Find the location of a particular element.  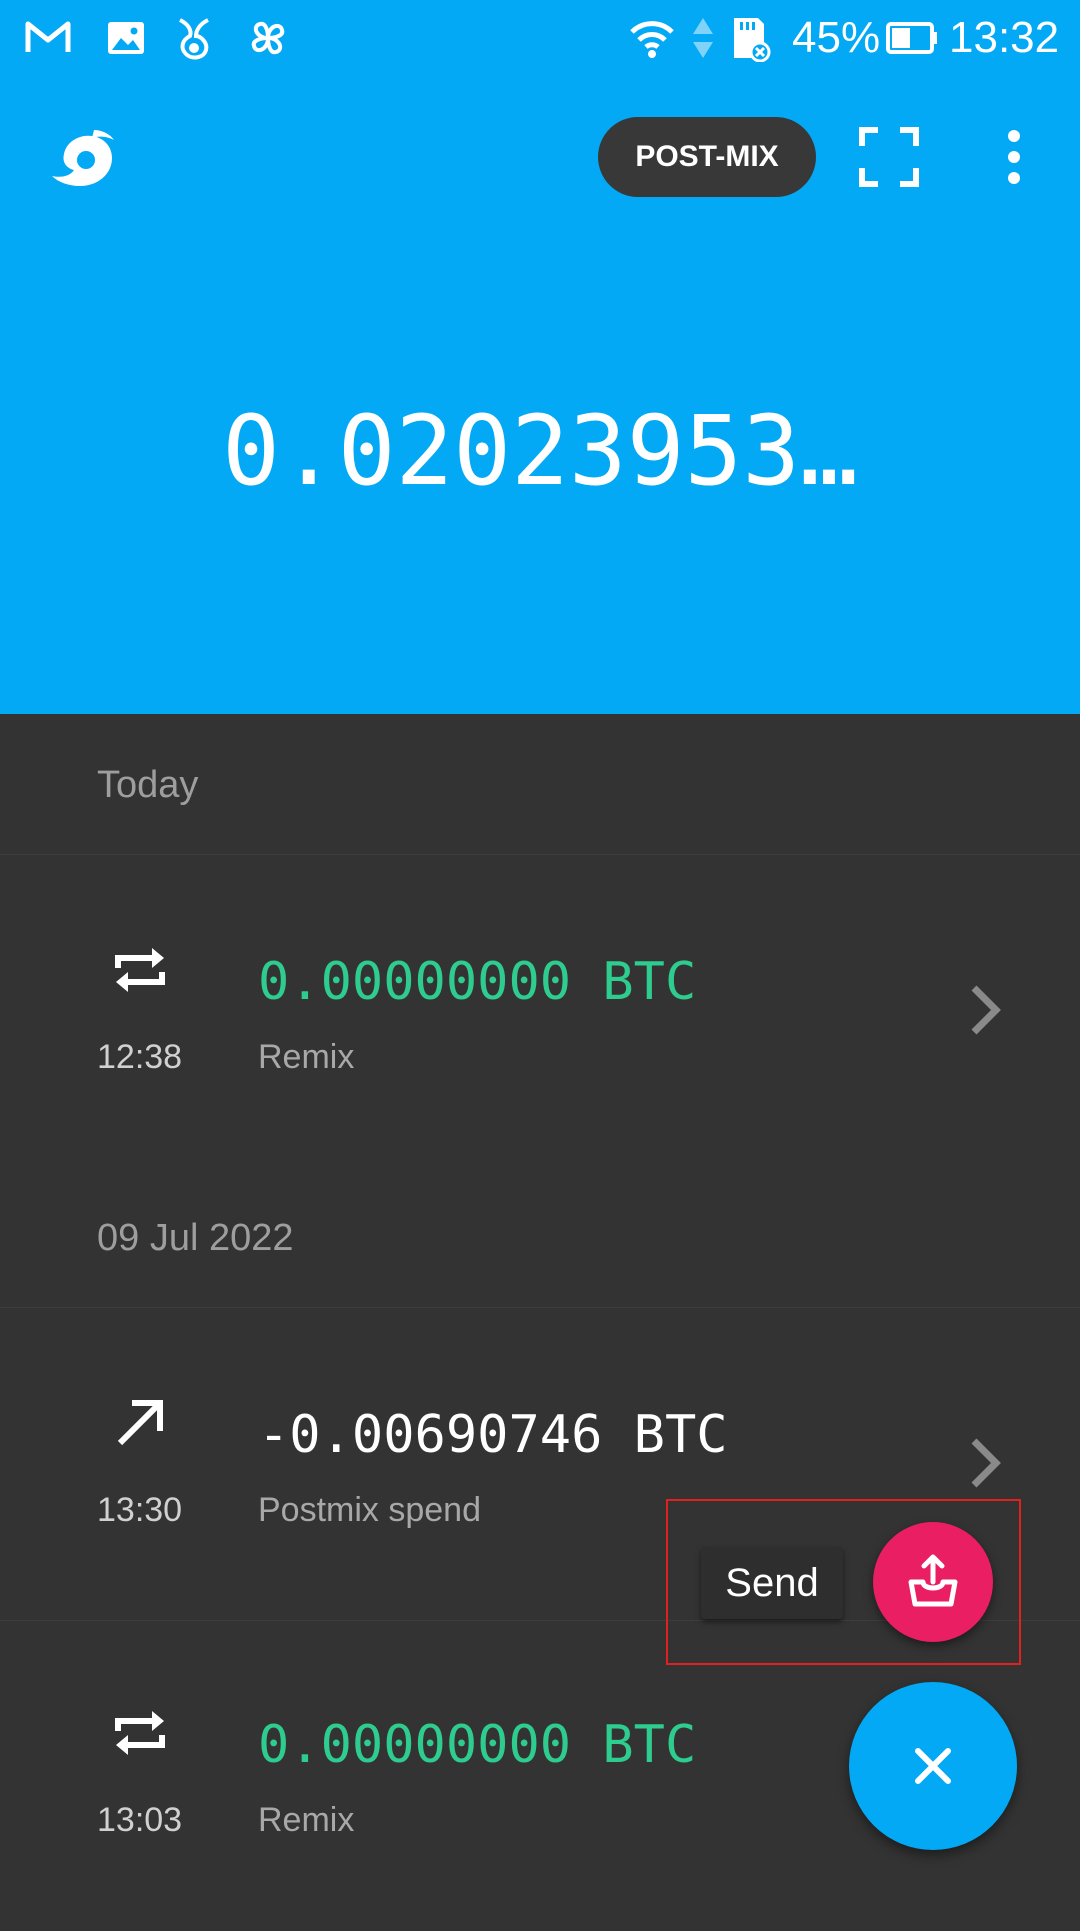

close-fab-button is located at coordinates (933, 1766).